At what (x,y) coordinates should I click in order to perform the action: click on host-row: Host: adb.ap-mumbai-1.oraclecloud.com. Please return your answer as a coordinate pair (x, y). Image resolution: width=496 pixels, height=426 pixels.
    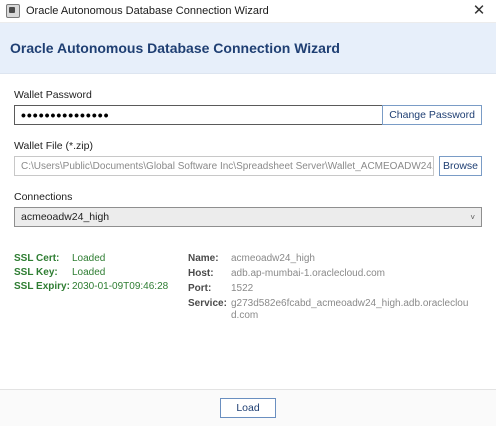
    Looking at the image, I should click on (329, 274).